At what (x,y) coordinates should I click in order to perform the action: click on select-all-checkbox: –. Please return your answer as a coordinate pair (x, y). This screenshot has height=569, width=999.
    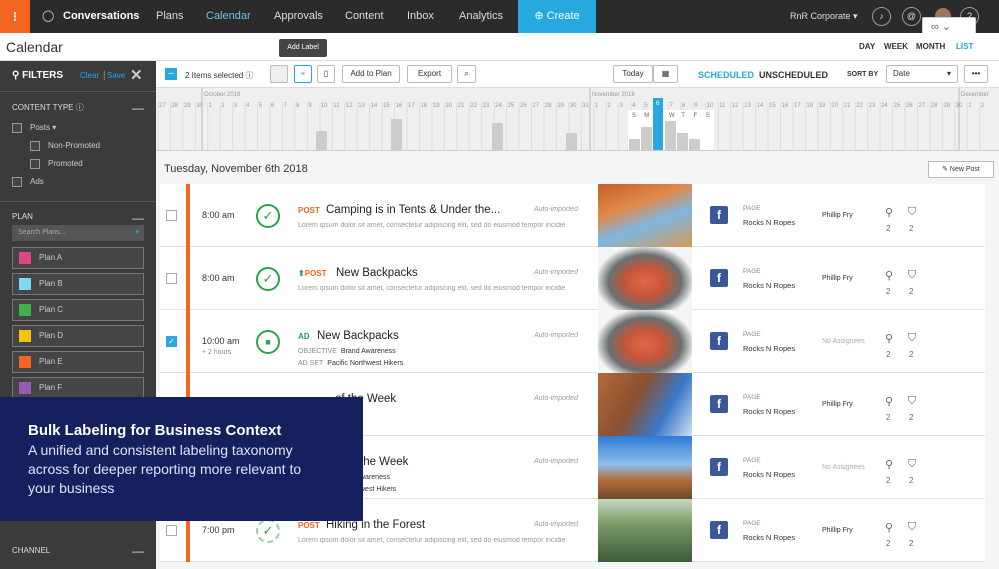
    Looking at the image, I should click on (171, 74).